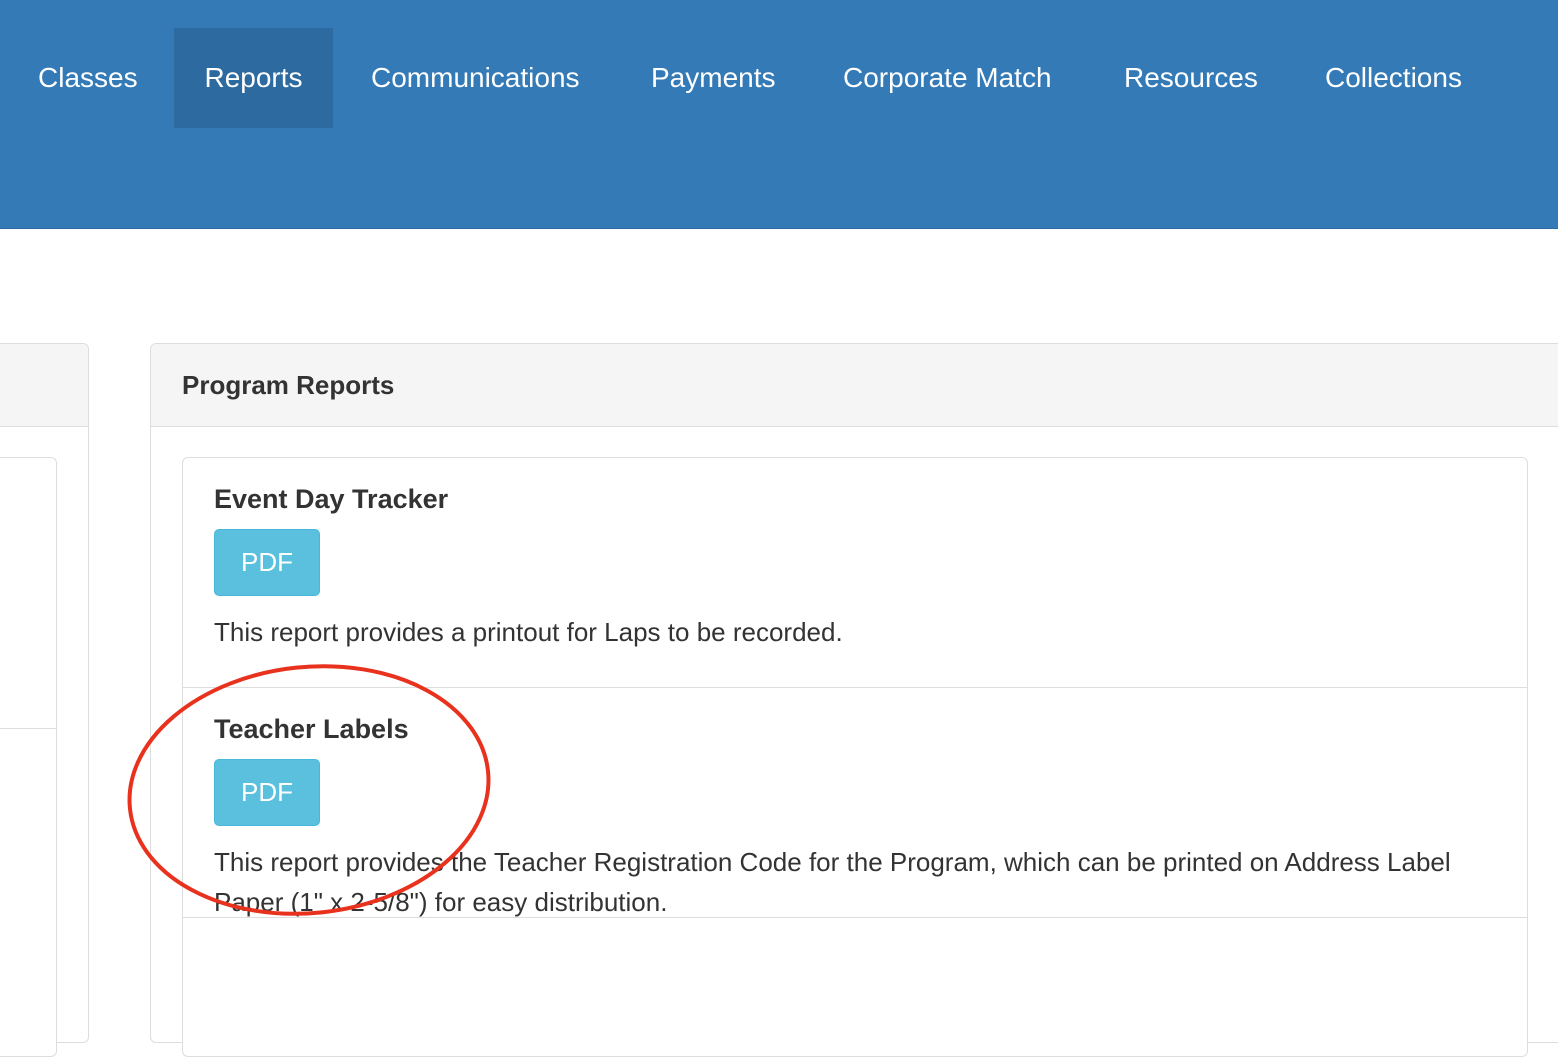 The width and height of the screenshot is (1558, 1057). What do you see at coordinates (267, 792) in the screenshot?
I see `teacher-labels-pdf-button: PDF` at bounding box center [267, 792].